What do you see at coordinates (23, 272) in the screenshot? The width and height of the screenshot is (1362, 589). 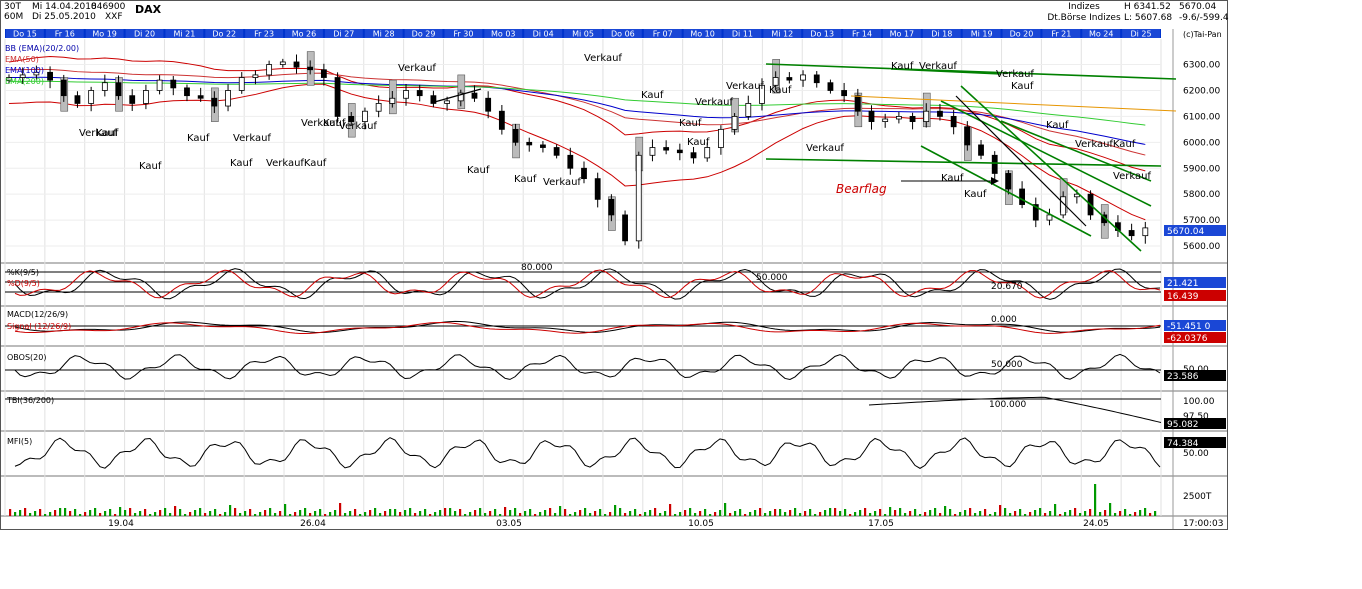 I see `stoch-k-legend: %K(9/5)` at bounding box center [23, 272].